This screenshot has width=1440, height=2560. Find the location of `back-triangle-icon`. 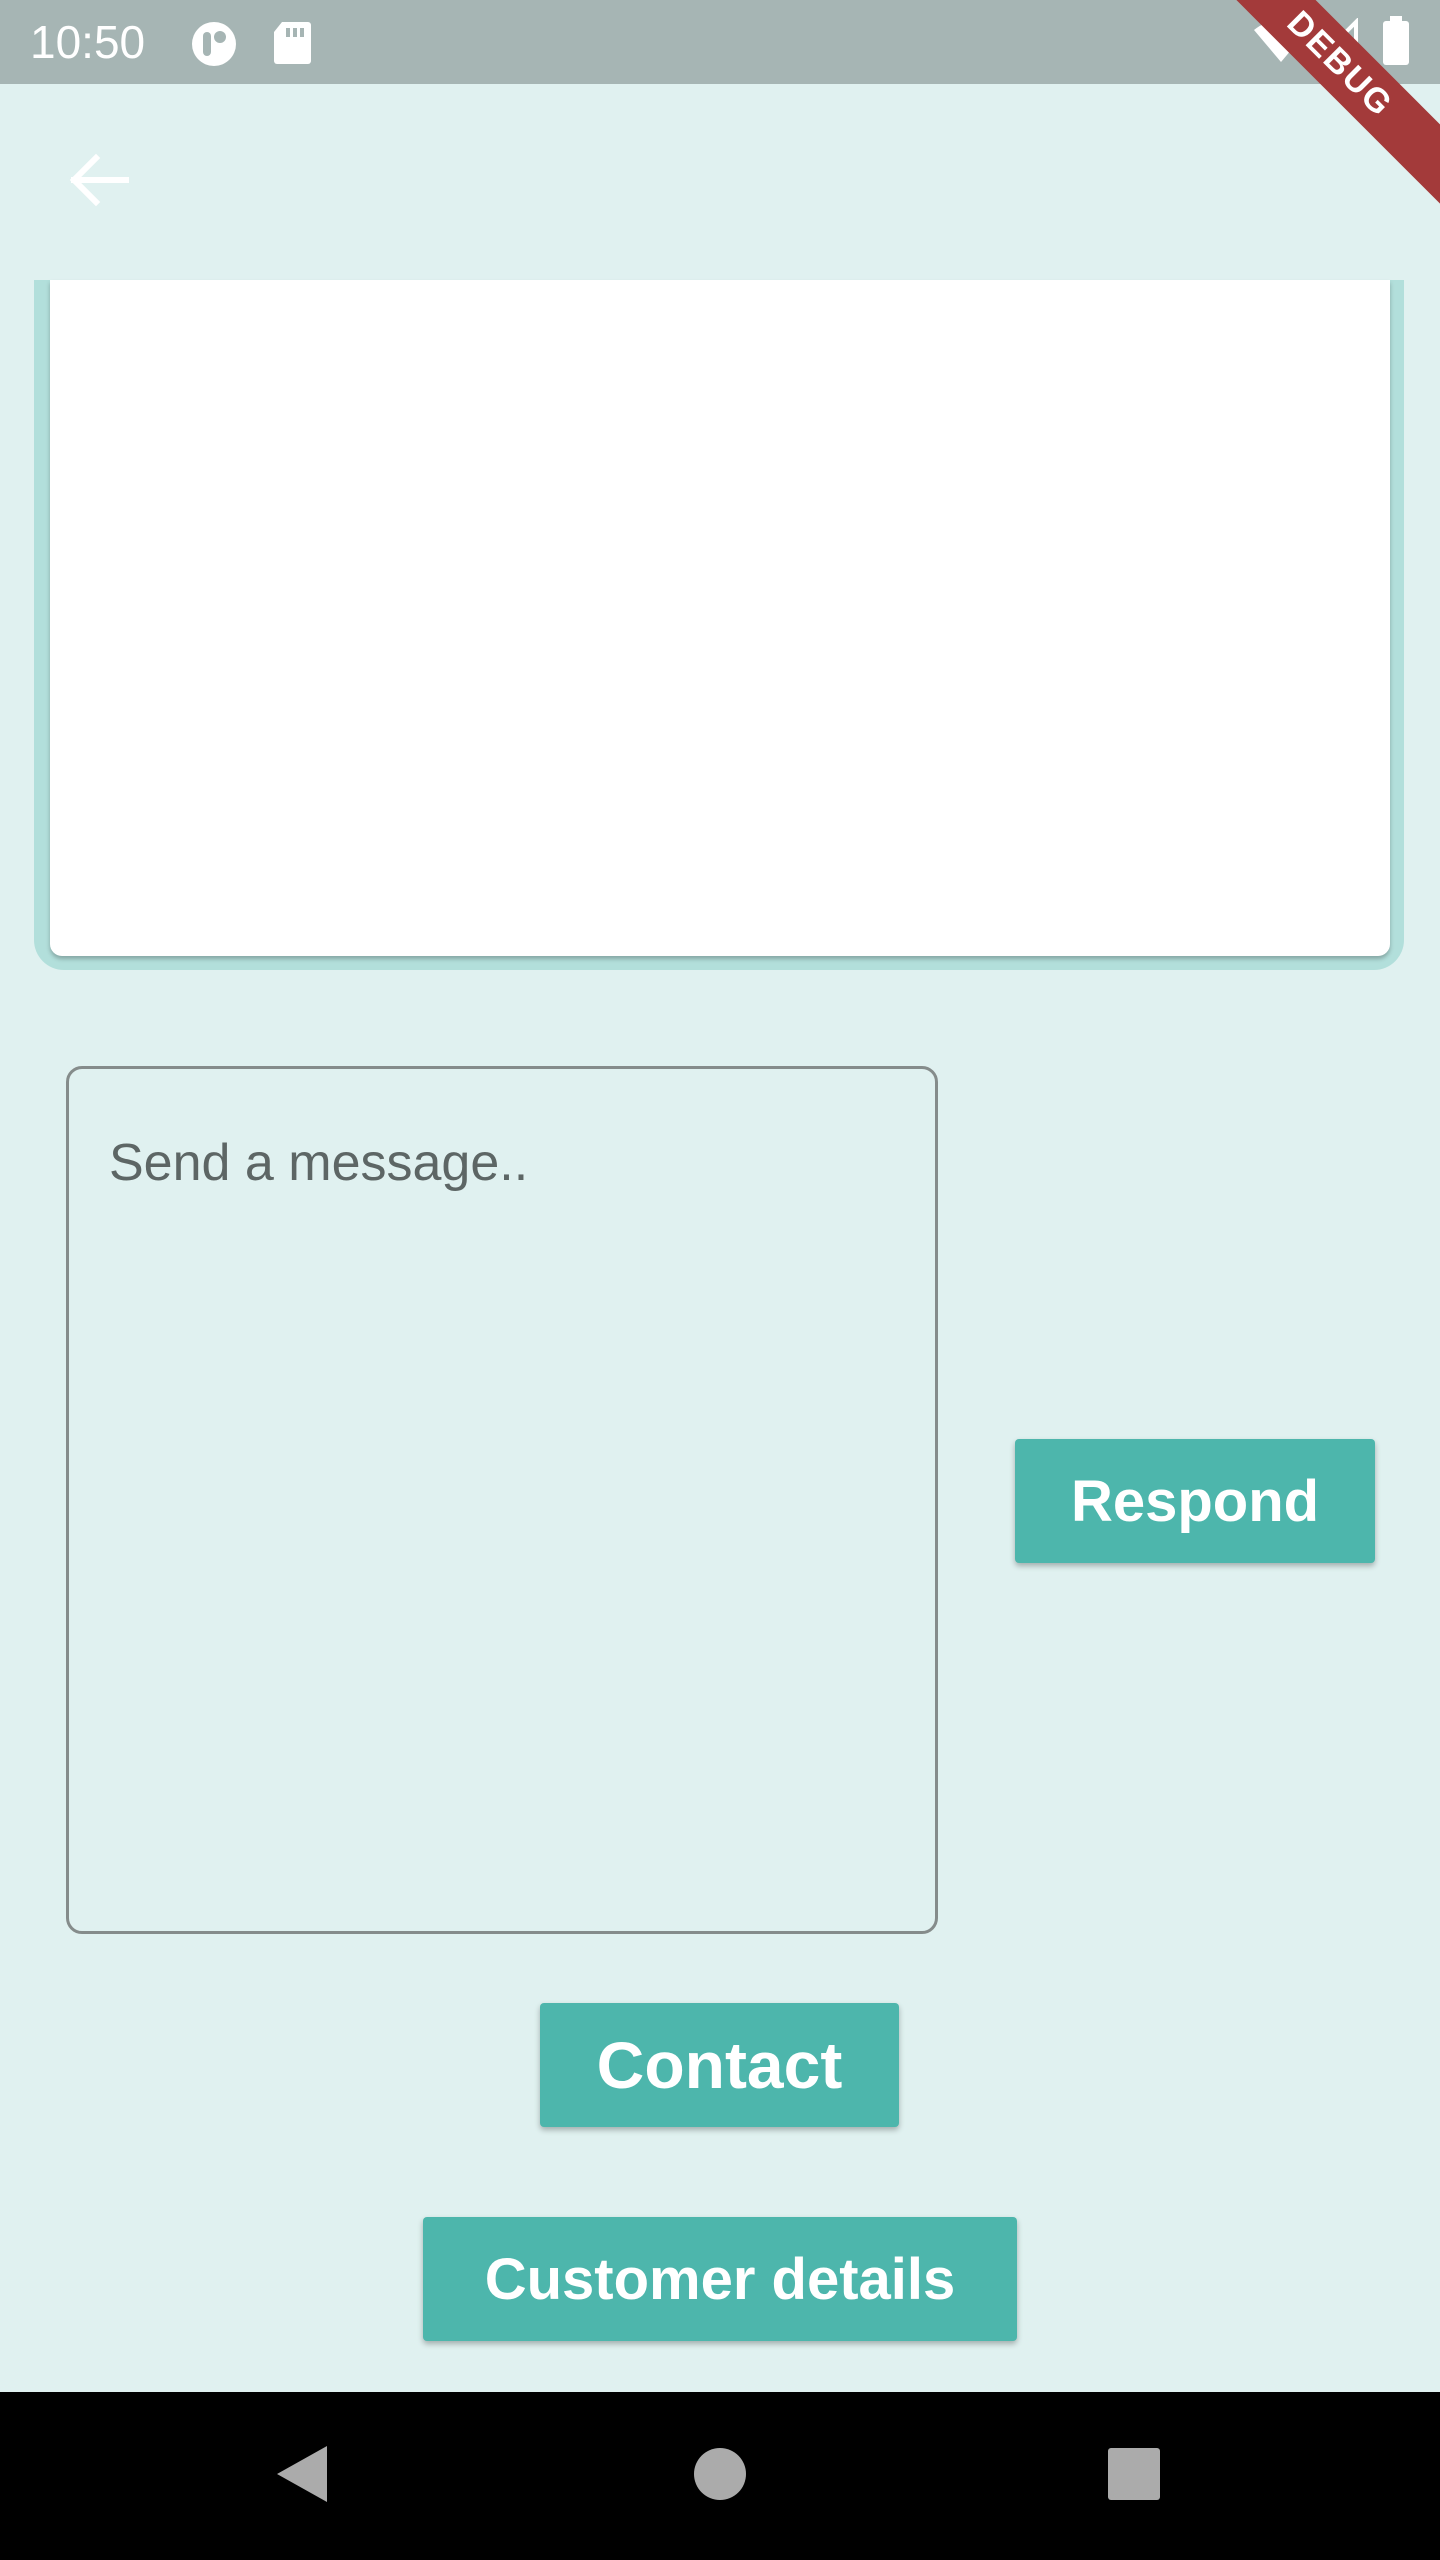

back-triangle-icon is located at coordinates (302, 2476).